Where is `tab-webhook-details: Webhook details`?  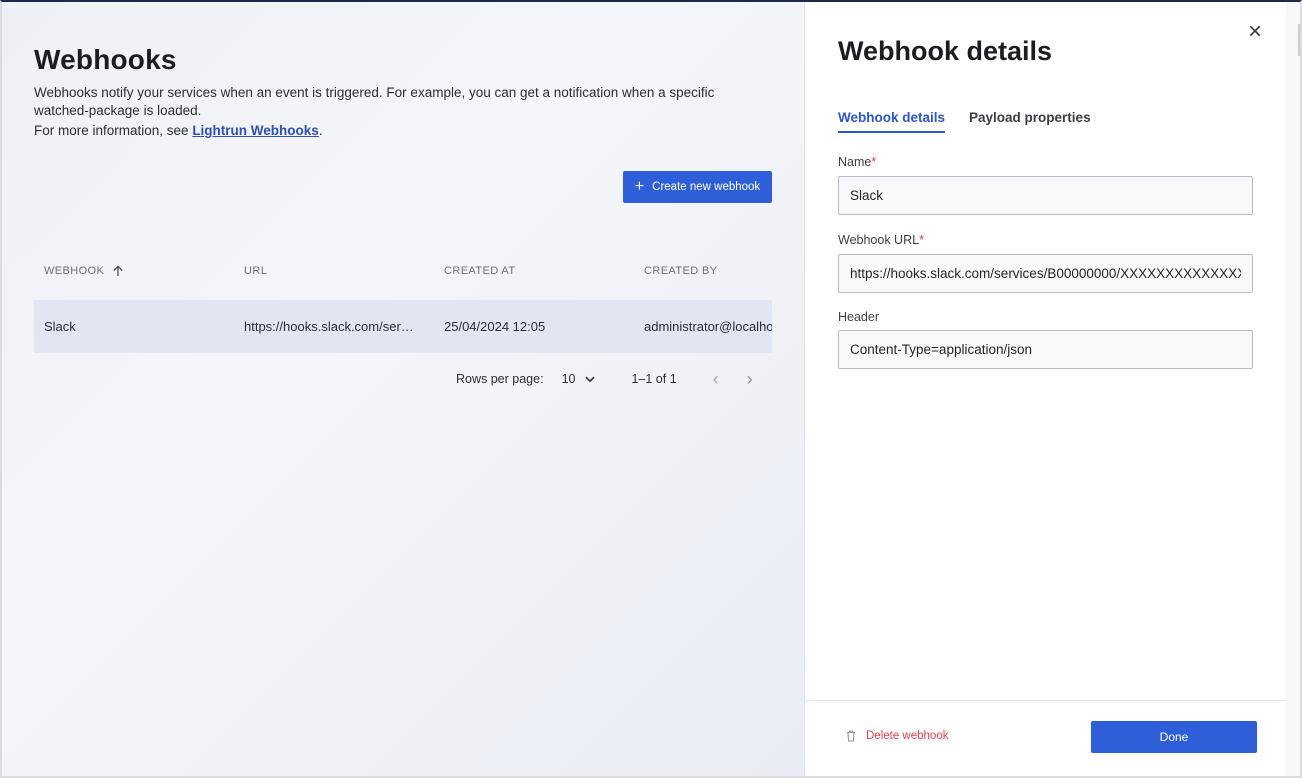
tab-webhook-details: Webhook details is located at coordinates (892, 121).